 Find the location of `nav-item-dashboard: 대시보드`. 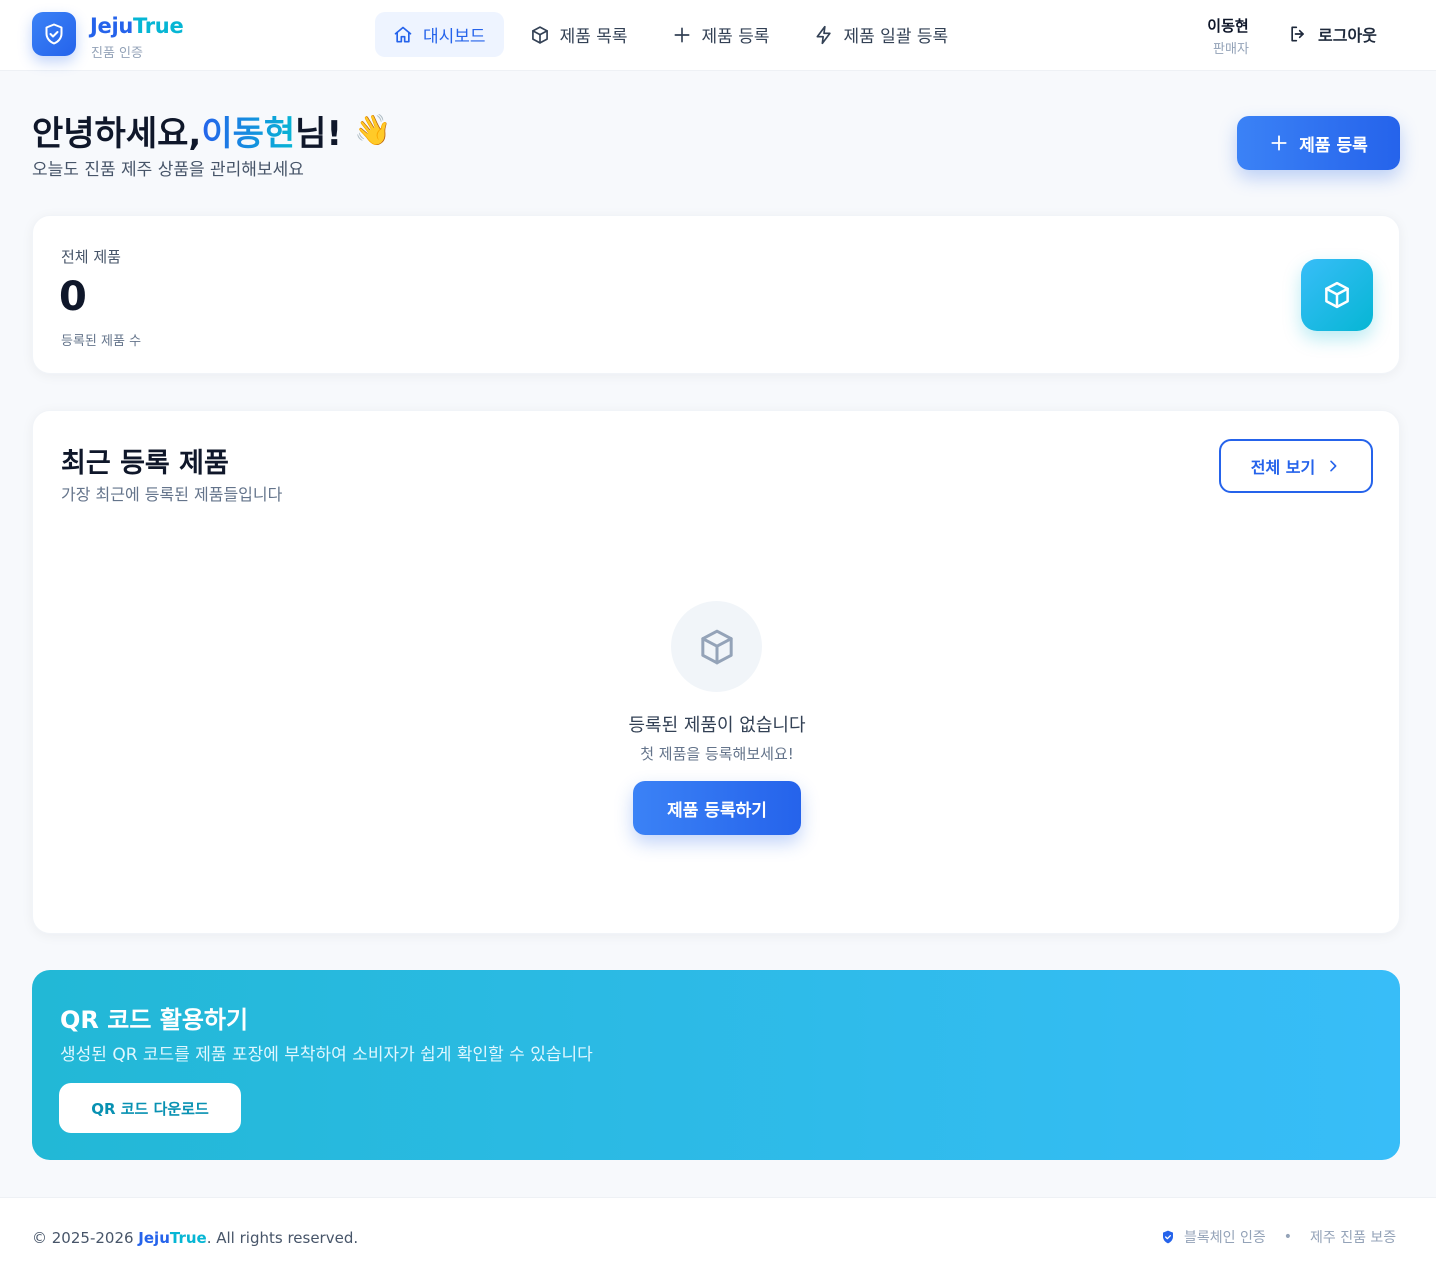

nav-item-dashboard: 대시보드 is located at coordinates (439, 34).